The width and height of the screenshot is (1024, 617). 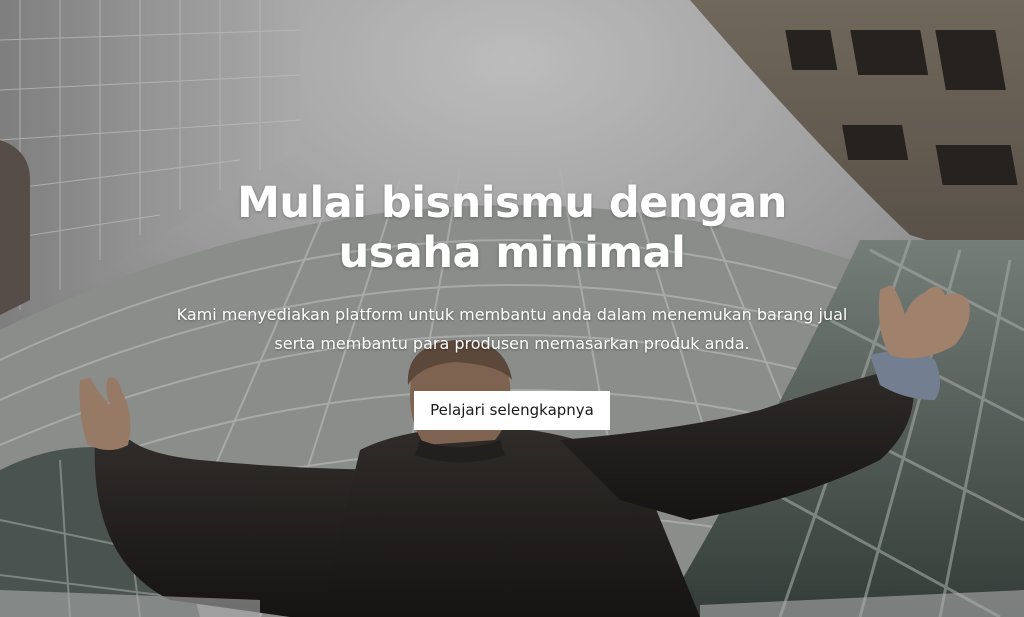 What do you see at coordinates (512, 253) in the screenshot?
I see `hero-title-line-2: usaha minimal` at bounding box center [512, 253].